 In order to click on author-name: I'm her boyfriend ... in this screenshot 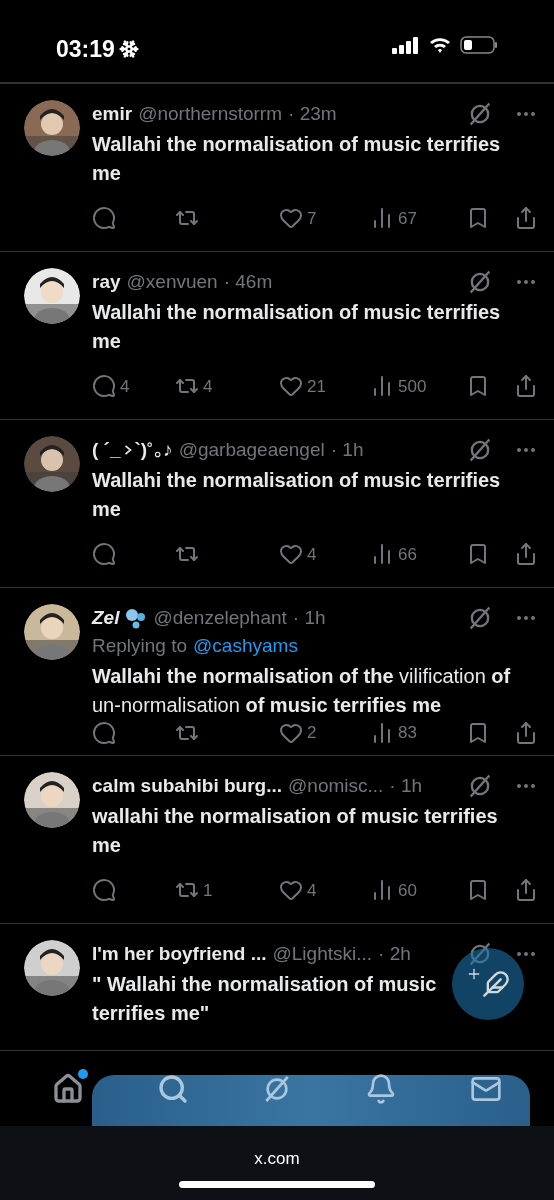, I will do `click(179, 954)`.